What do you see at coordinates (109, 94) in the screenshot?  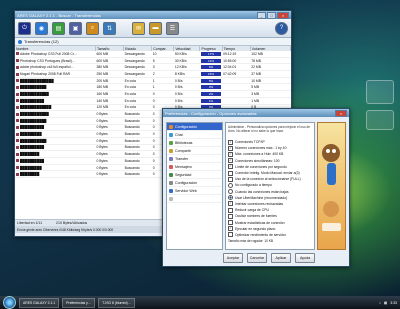 I see `cell: 160 MB` at bounding box center [109, 94].